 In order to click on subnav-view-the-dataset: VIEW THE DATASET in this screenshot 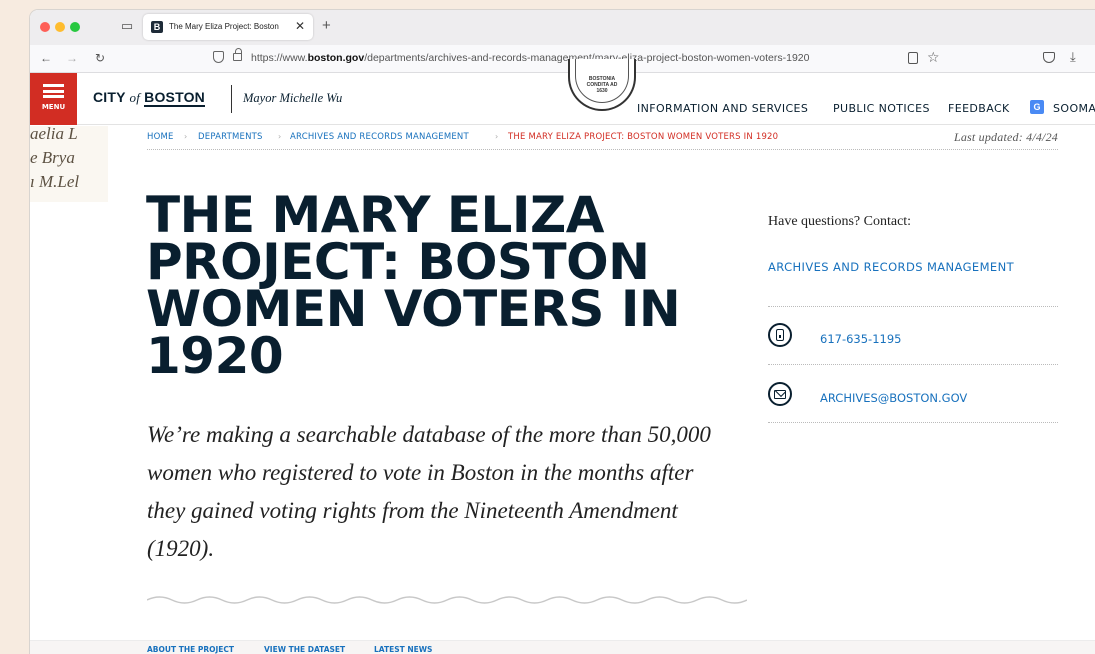, I will do `click(304, 649)`.